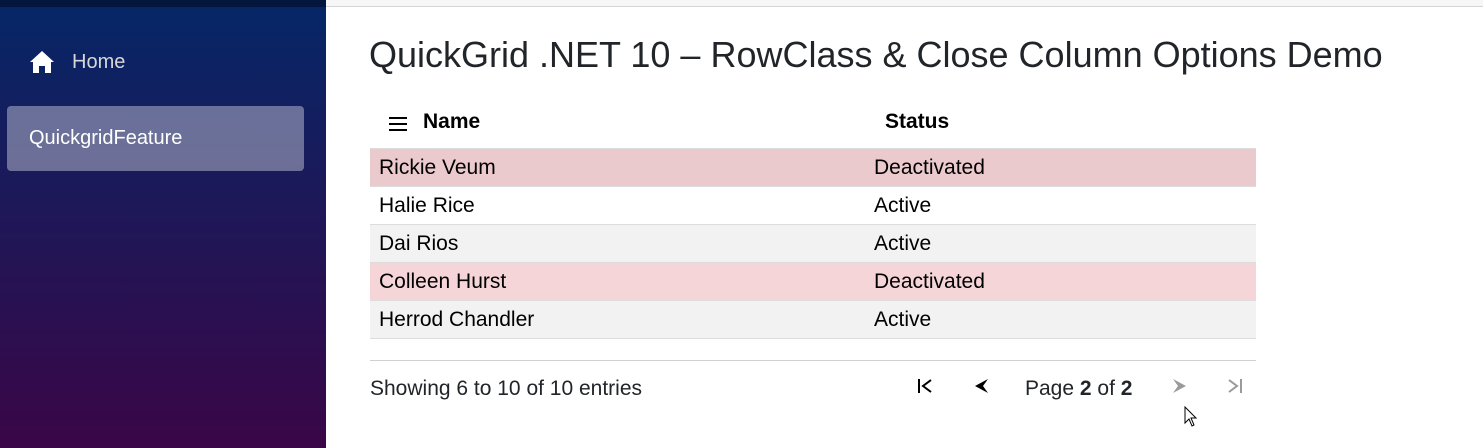 The image size is (1483, 448). Describe the element at coordinates (904, 3) in the screenshot. I see `top-bar` at that location.